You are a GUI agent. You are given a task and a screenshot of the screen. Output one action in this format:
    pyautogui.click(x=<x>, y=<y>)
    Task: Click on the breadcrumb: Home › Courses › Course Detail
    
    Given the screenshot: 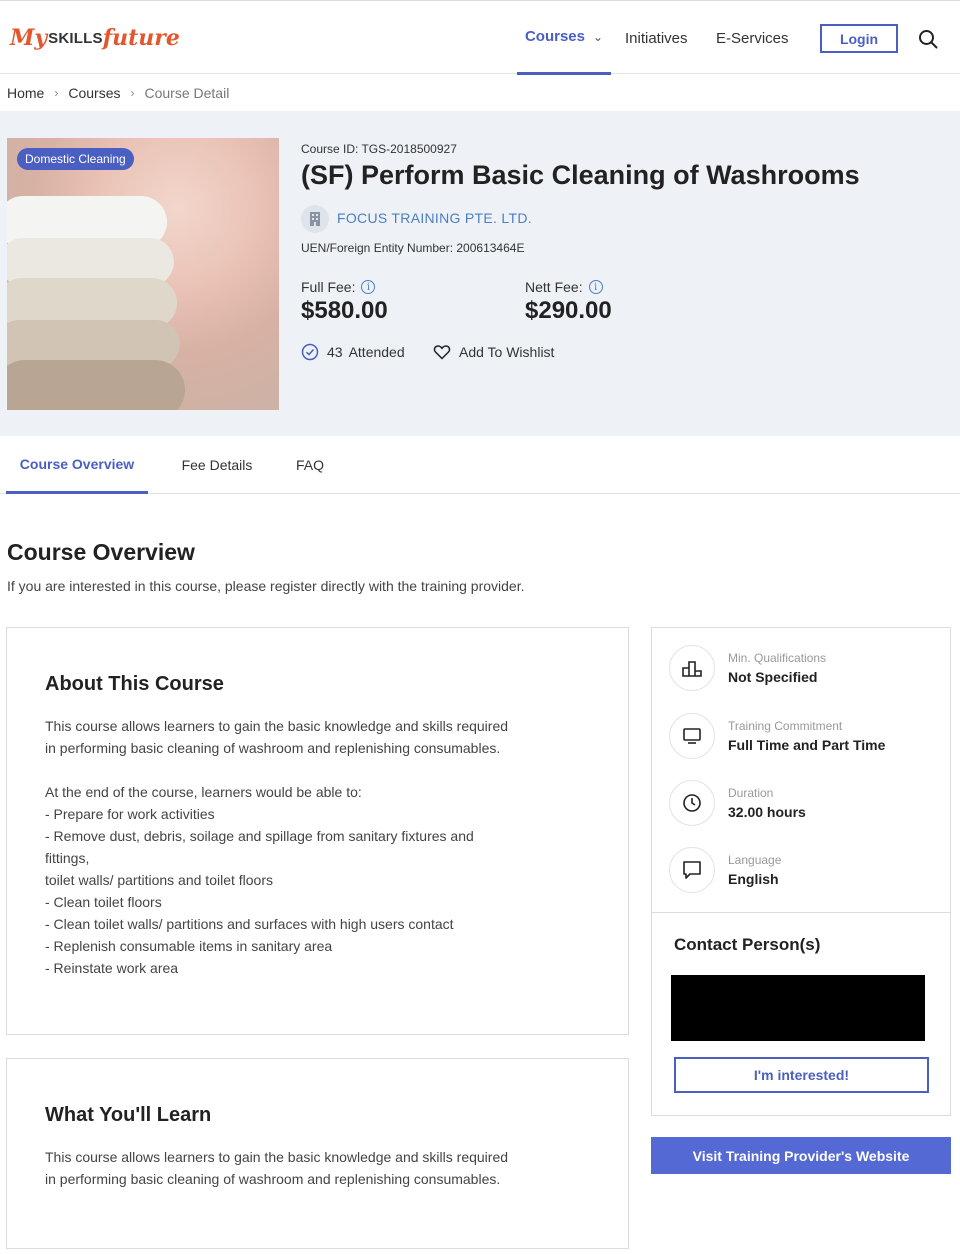 What is the action you would take?
    pyautogui.click(x=118, y=93)
    